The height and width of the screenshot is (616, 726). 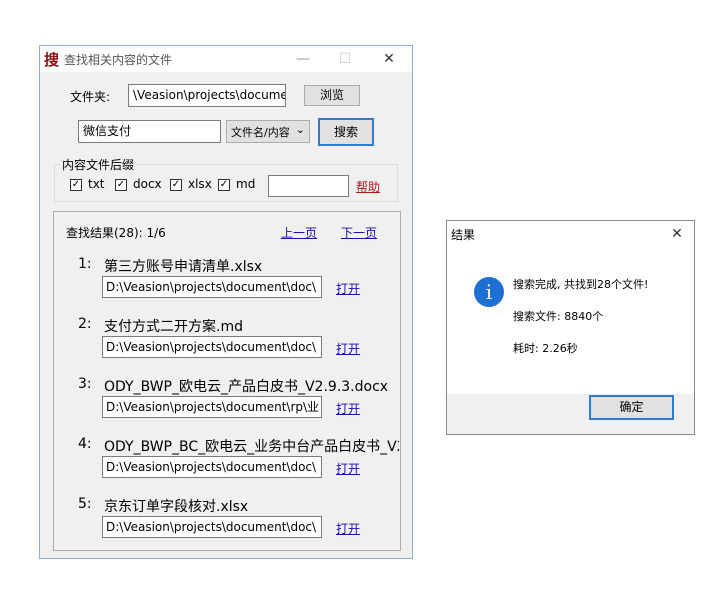 I want to click on results-header: 查找结果(28): 1/6, so click(x=116, y=233).